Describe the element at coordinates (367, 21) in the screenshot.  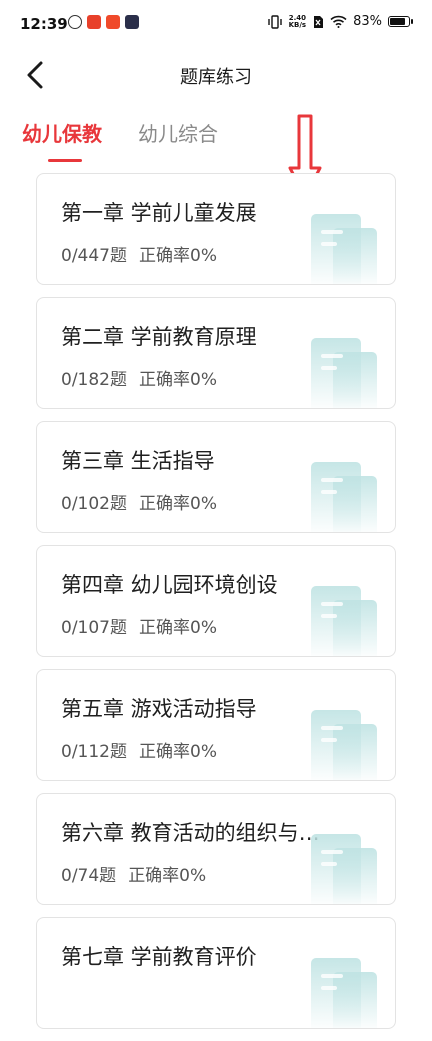
I see `battery-percent: 83%` at that location.